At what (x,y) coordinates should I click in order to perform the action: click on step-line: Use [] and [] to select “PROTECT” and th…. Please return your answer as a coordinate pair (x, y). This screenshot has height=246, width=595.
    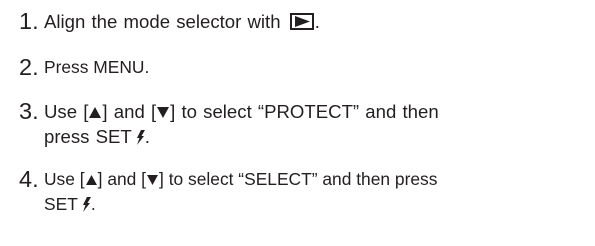
    Looking at the image, I should click on (314, 111).